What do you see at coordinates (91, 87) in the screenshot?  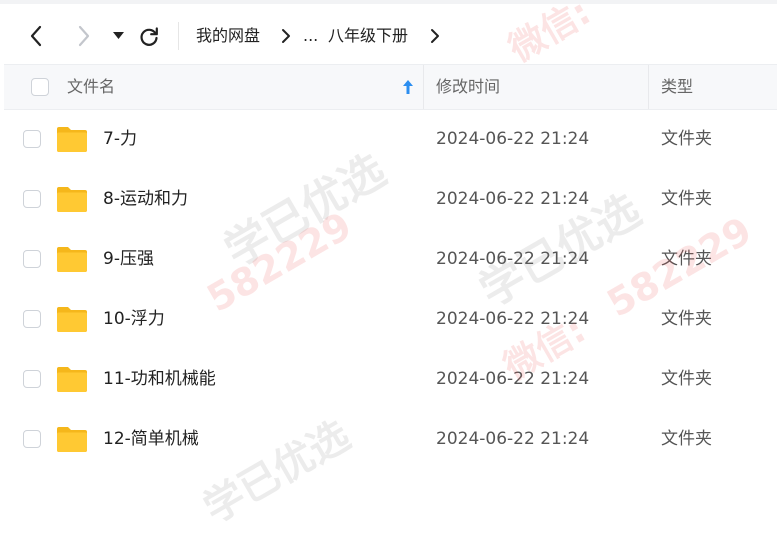 I see `column-header-name: 文件名` at bounding box center [91, 87].